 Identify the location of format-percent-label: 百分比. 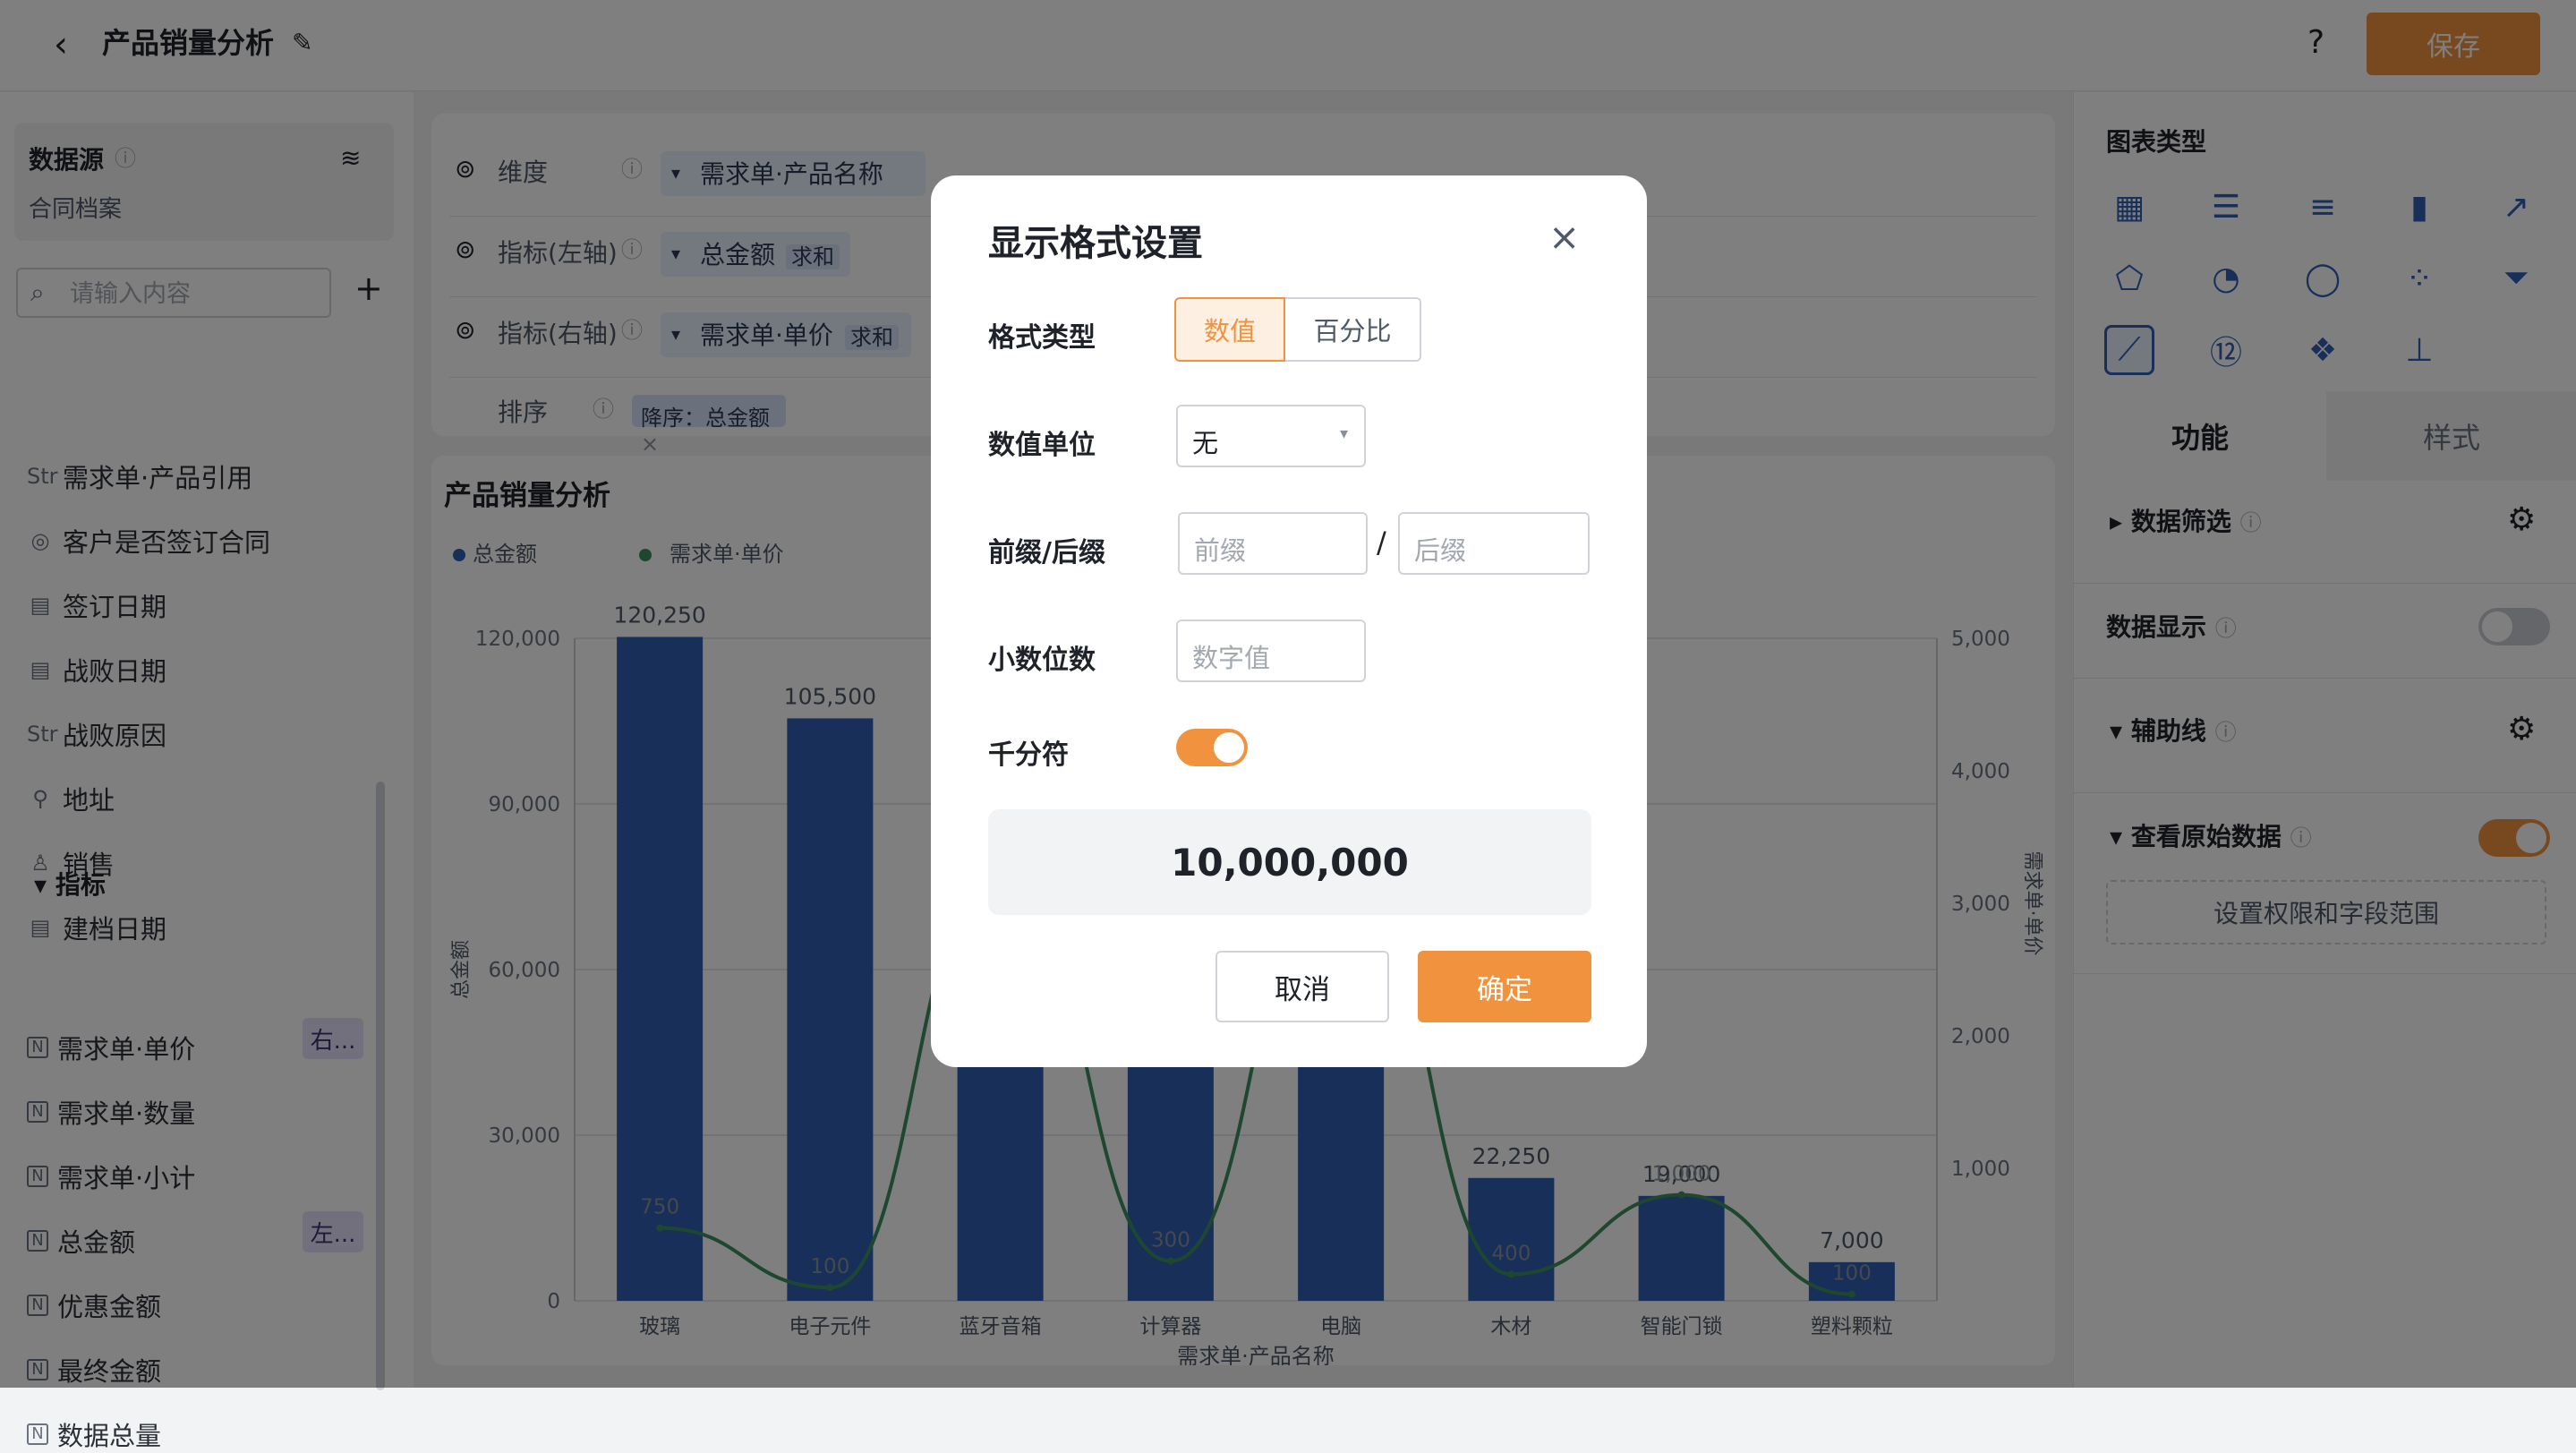
(1352, 331).